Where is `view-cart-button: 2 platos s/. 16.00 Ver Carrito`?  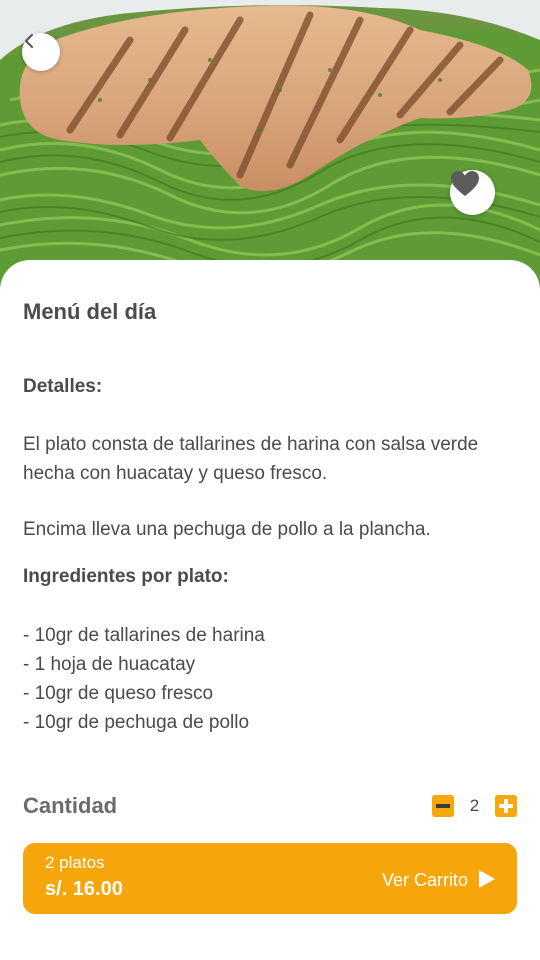
view-cart-button: 2 platos s/. 16.00 Ver Carrito is located at coordinates (270, 878).